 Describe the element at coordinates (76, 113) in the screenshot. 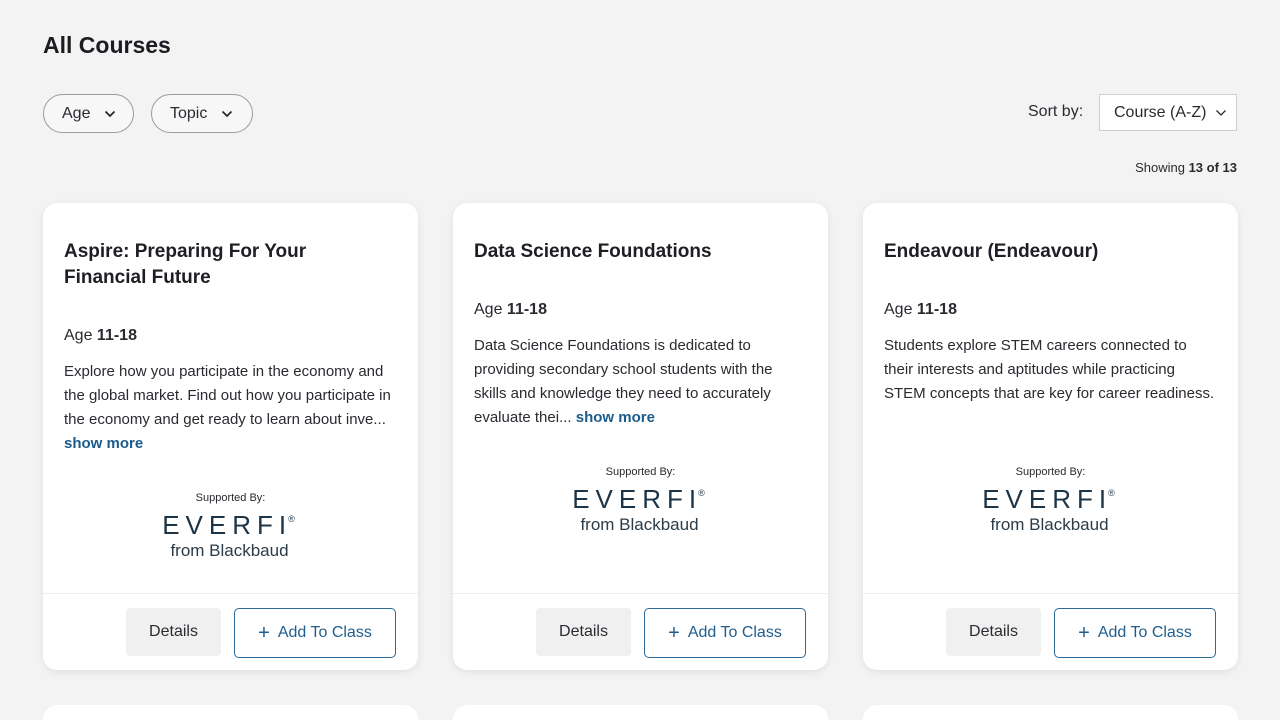

I see `age-filter-label: Age` at that location.